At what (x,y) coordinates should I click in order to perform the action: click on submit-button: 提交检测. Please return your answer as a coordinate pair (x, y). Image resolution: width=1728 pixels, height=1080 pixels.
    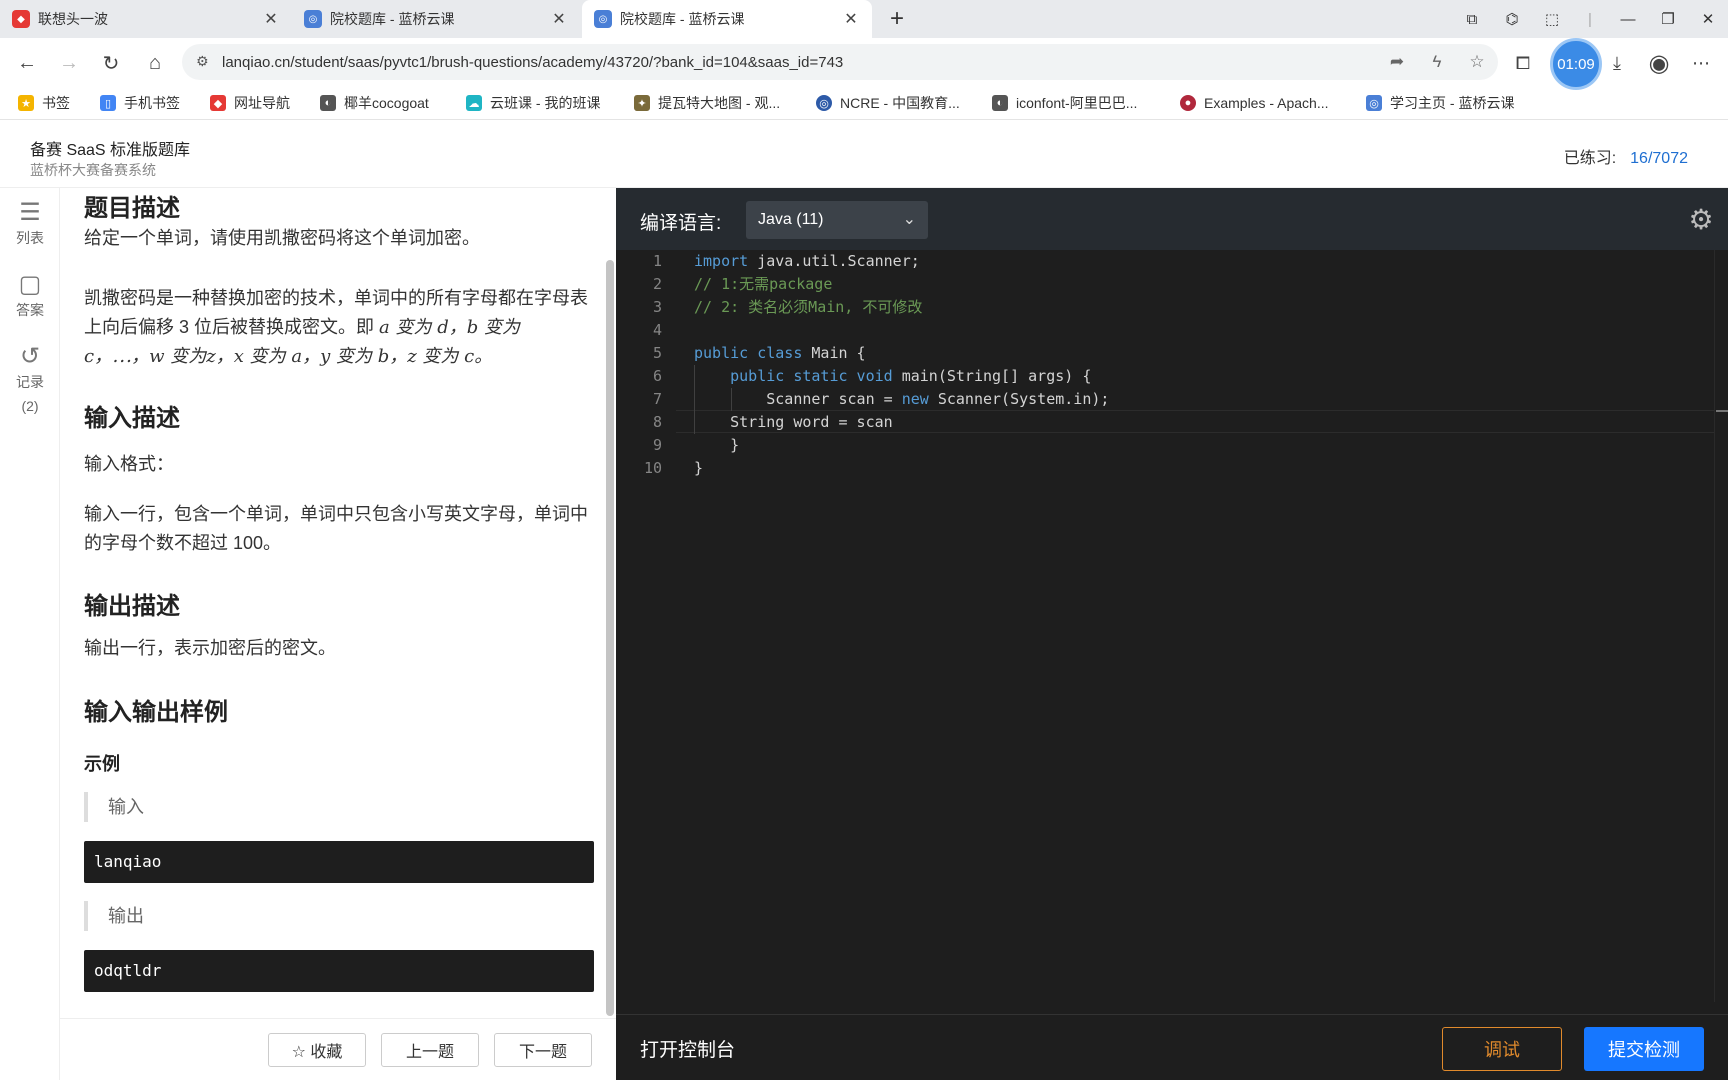
    Looking at the image, I should click on (1644, 1049).